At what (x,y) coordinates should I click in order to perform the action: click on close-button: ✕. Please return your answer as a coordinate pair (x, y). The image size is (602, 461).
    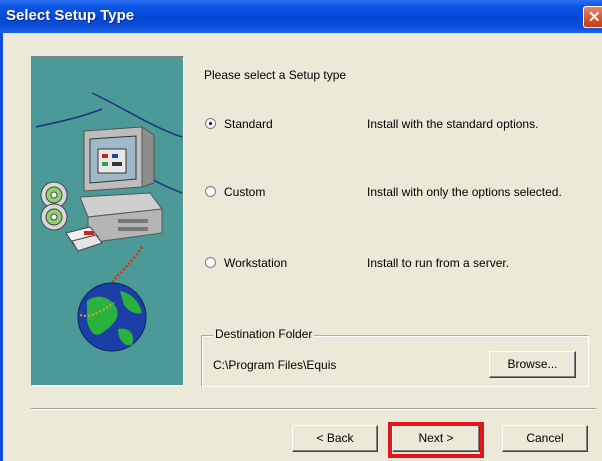
    Looking at the image, I should click on (592, 17).